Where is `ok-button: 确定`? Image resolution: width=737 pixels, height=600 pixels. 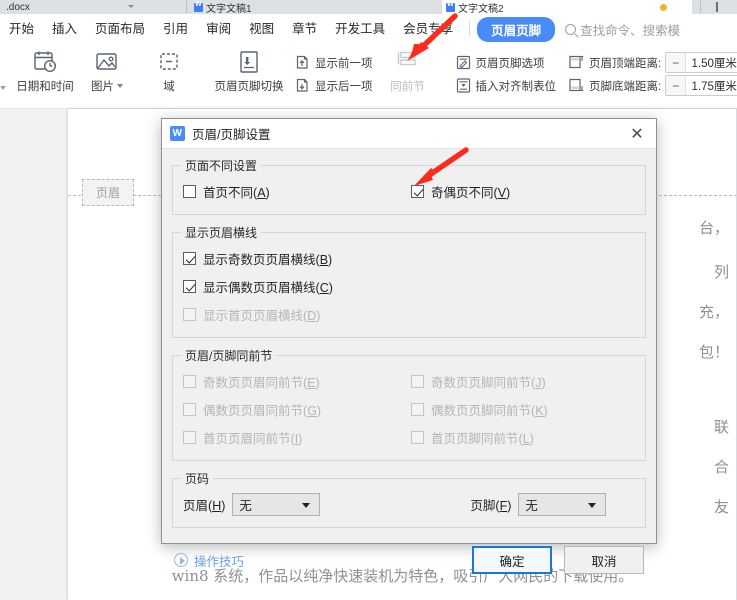 ok-button: 确定 is located at coordinates (512, 560).